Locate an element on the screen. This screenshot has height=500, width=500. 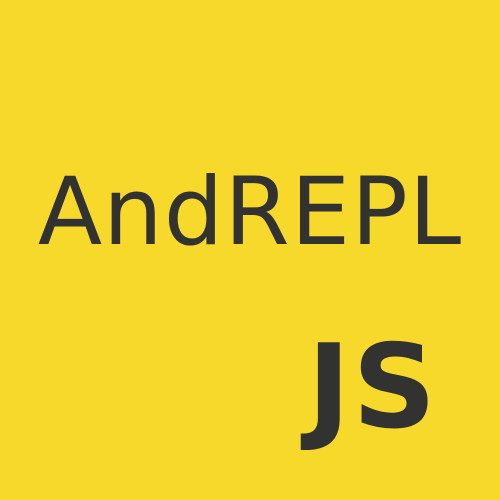
logo-language-tag: JS is located at coordinates (372, 387).